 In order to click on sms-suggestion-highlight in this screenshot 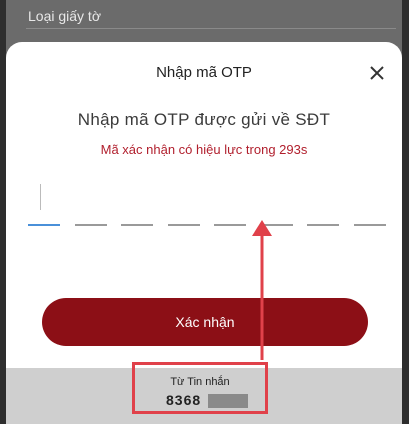, I will do `click(200, 388)`.